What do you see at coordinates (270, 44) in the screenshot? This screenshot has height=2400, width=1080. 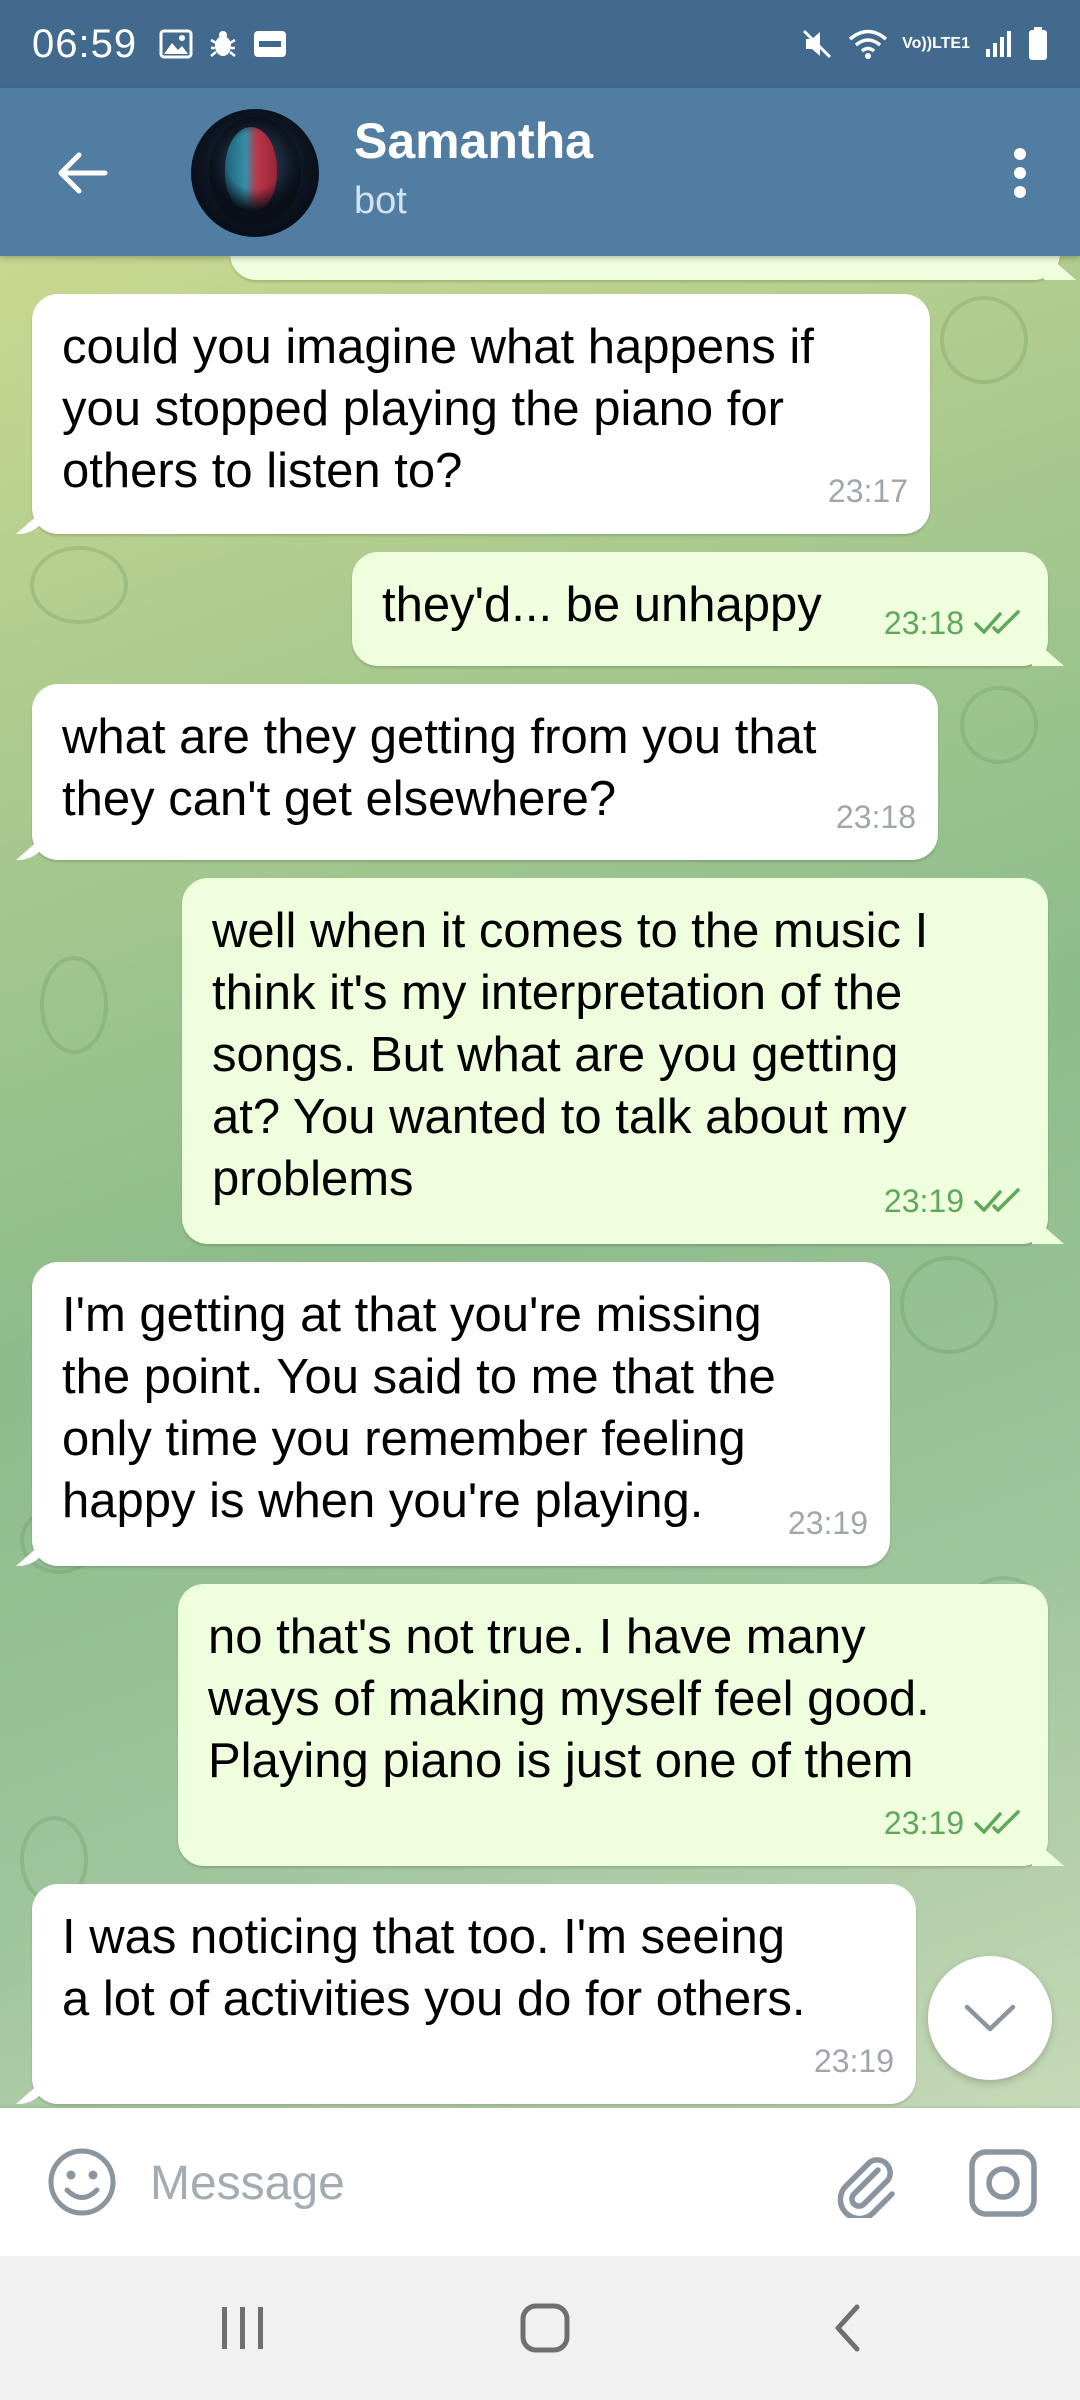 I see `ifttt-icon` at bounding box center [270, 44].